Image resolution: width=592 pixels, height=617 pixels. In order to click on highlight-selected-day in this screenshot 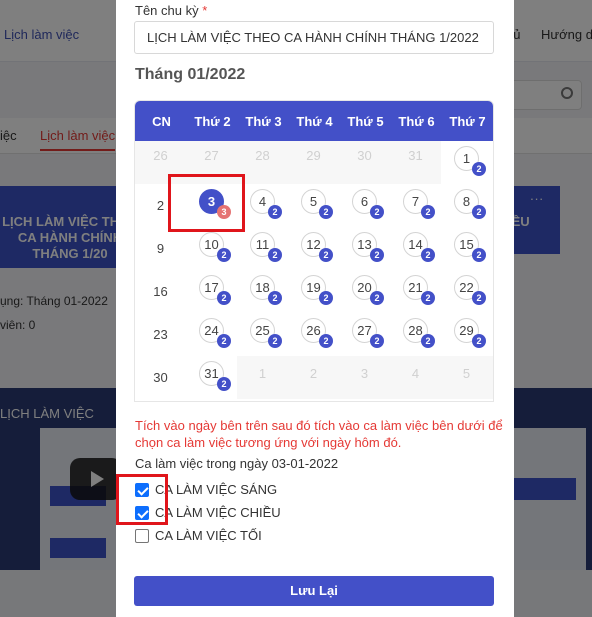, I will do `click(206, 203)`.